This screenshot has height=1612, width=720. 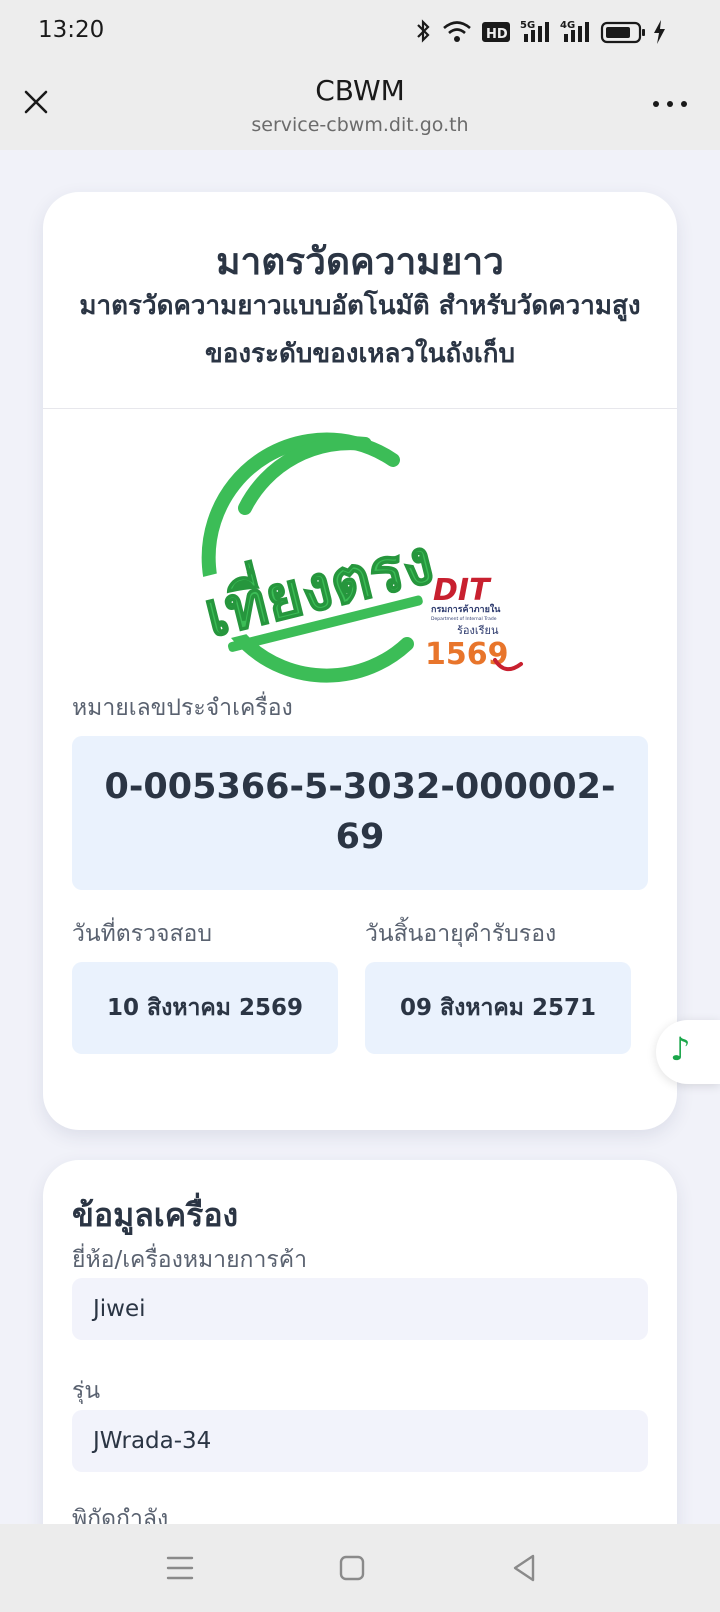 What do you see at coordinates (659, 32) in the screenshot?
I see `charging-icon` at bounding box center [659, 32].